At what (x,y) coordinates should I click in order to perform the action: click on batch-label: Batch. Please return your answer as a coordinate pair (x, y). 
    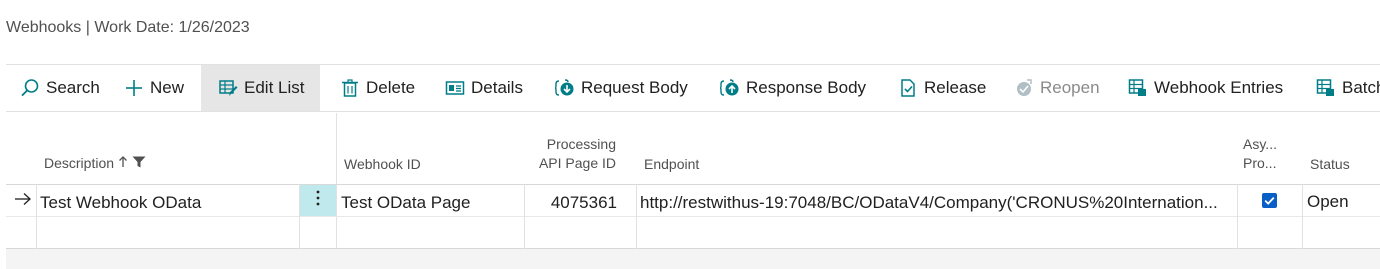
    Looking at the image, I should click on (1361, 87).